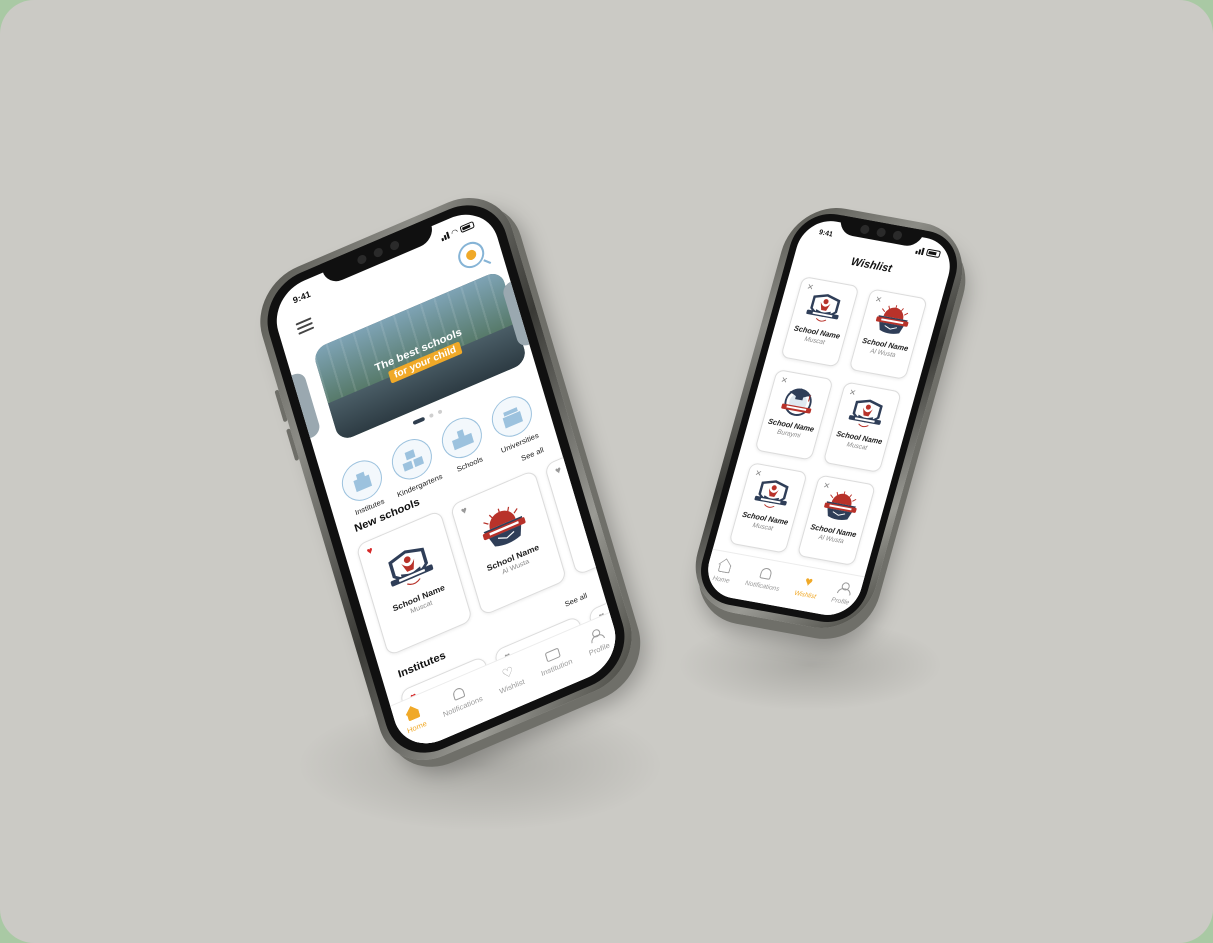 The height and width of the screenshot is (943, 1213). Describe the element at coordinates (805, 595) in the screenshot. I see `tab-label: Wishlist` at that location.